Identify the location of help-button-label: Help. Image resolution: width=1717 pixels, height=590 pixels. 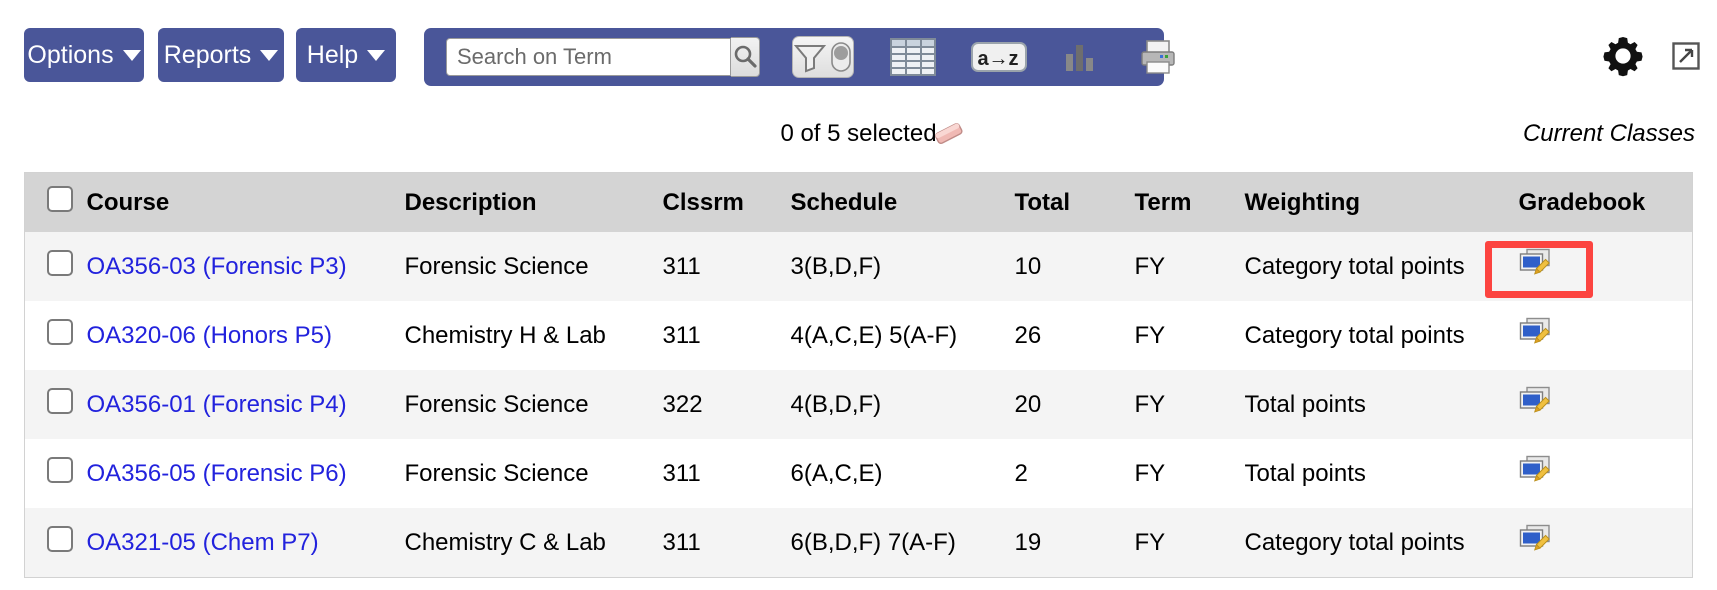
(332, 54).